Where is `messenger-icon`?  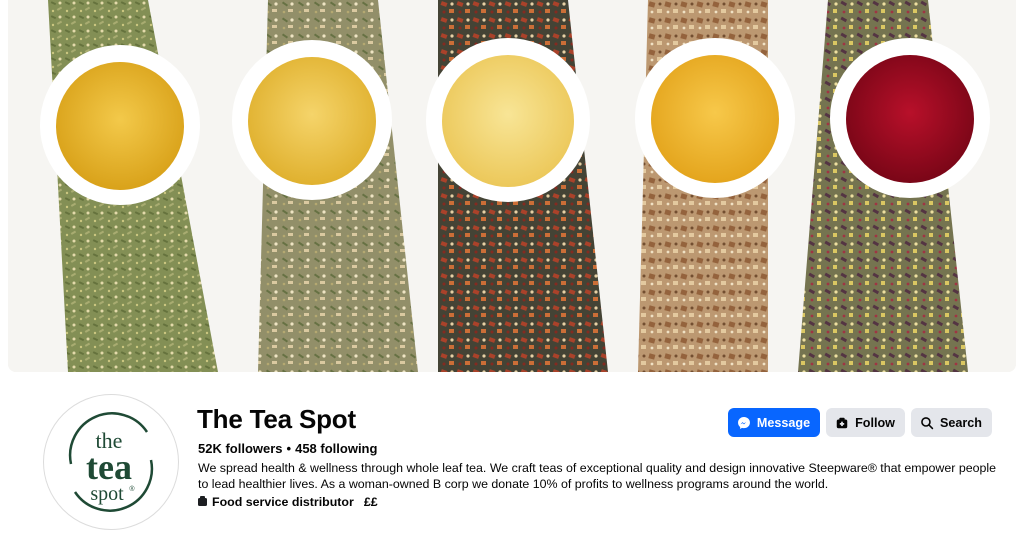 messenger-icon is located at coordinates (743, 422).